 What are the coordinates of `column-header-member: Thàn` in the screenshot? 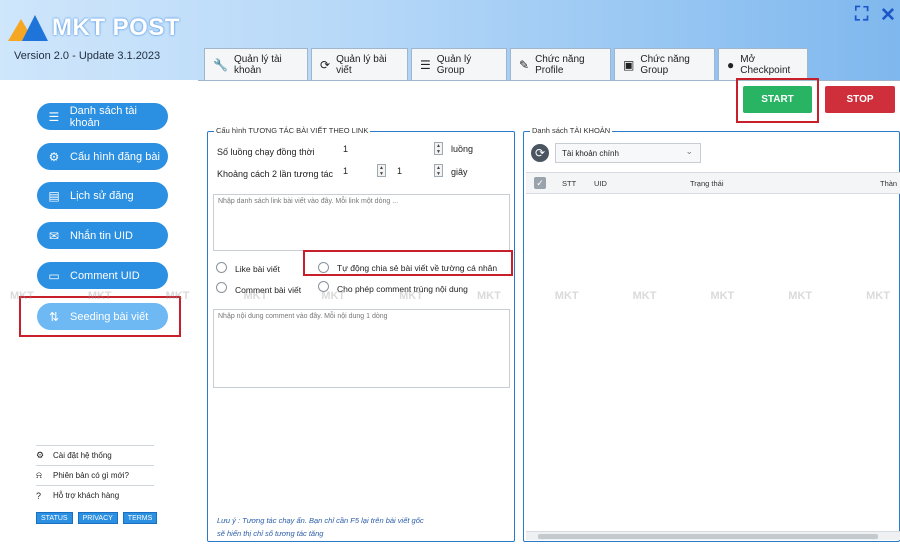 It's located at (888, 183).